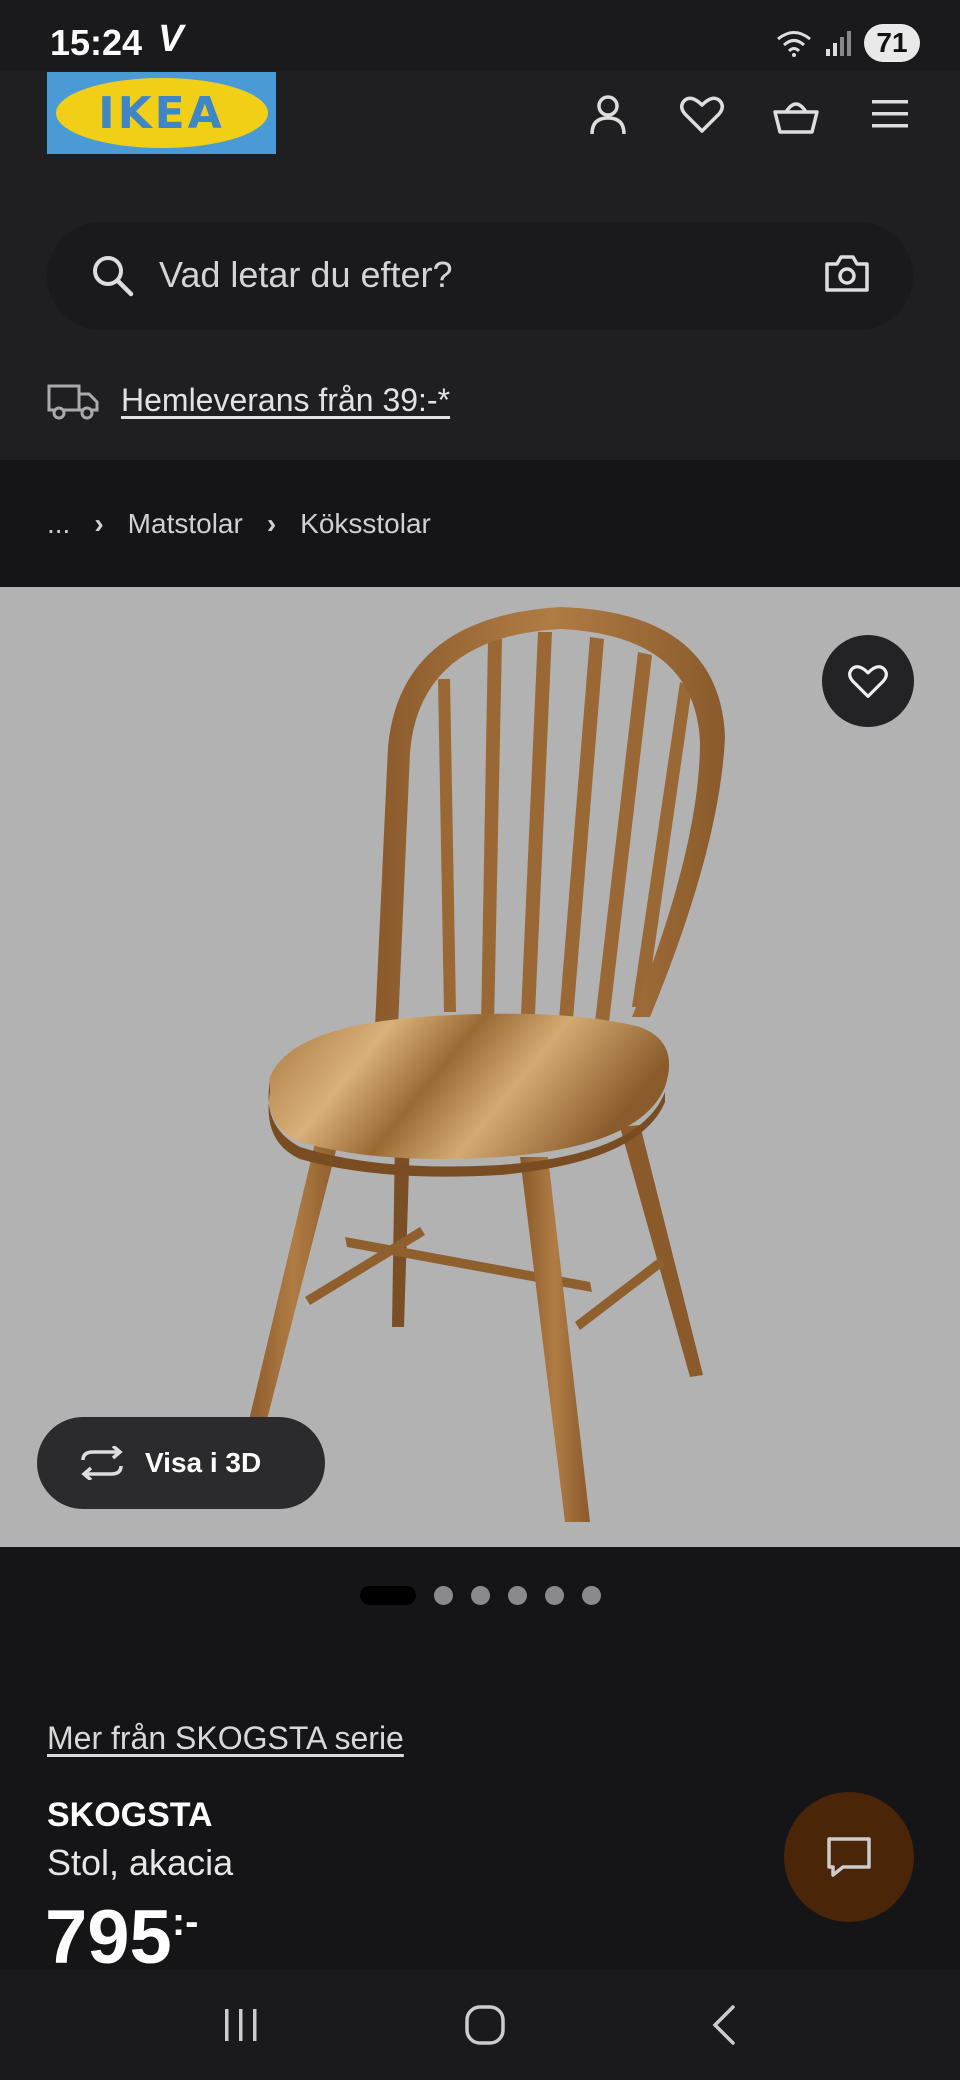  What do you see at coordinates (113, 276) in the screenshot?
I see `search-icon` at bounding box center [113, 276].